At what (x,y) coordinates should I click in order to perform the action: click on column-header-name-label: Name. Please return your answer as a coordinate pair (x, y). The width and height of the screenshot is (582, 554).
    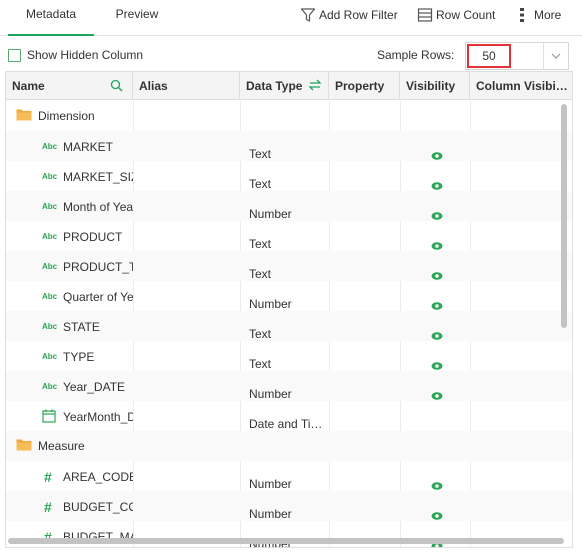
    Looking at the image, I should click on (28, 86).